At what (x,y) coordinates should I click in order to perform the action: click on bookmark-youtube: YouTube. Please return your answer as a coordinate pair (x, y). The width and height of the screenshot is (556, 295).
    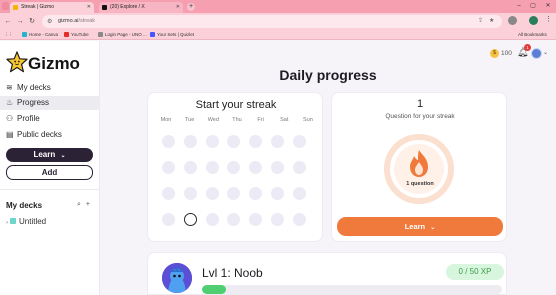
    Looking at the image, I should click on (76, 35).